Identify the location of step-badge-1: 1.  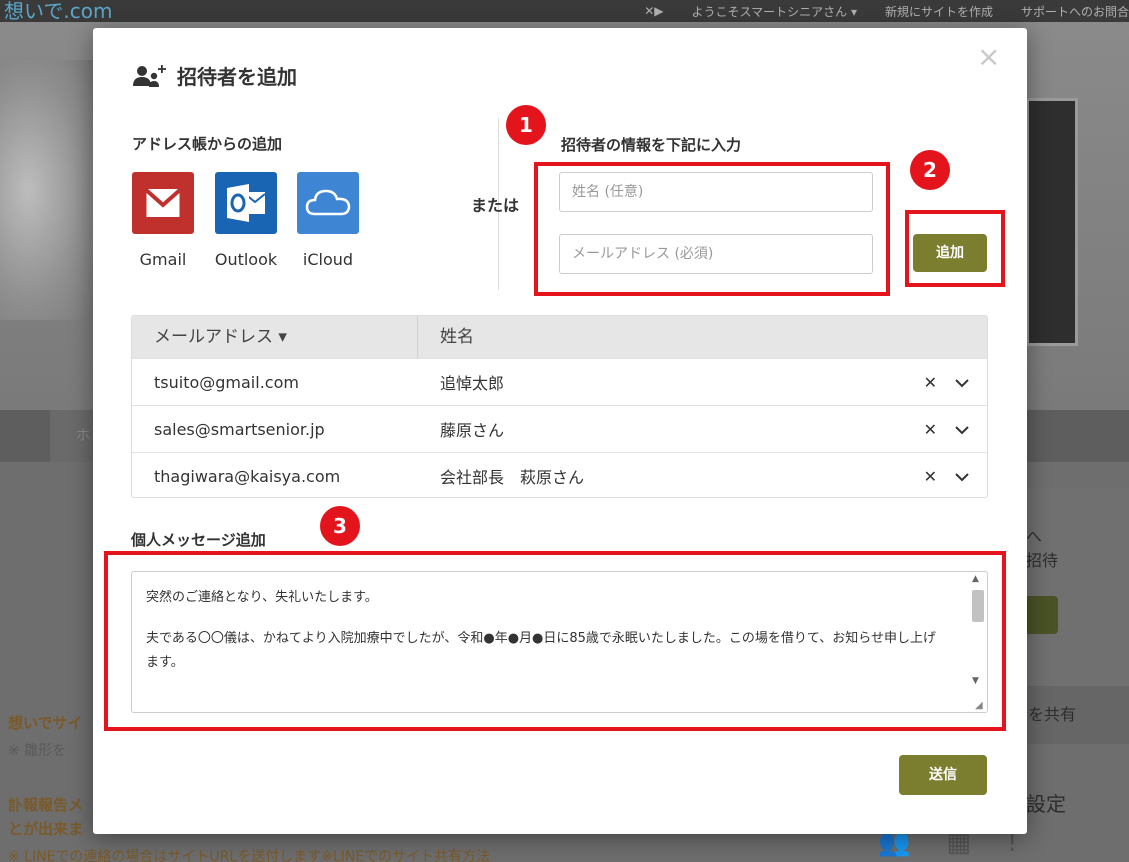
(526, 125).